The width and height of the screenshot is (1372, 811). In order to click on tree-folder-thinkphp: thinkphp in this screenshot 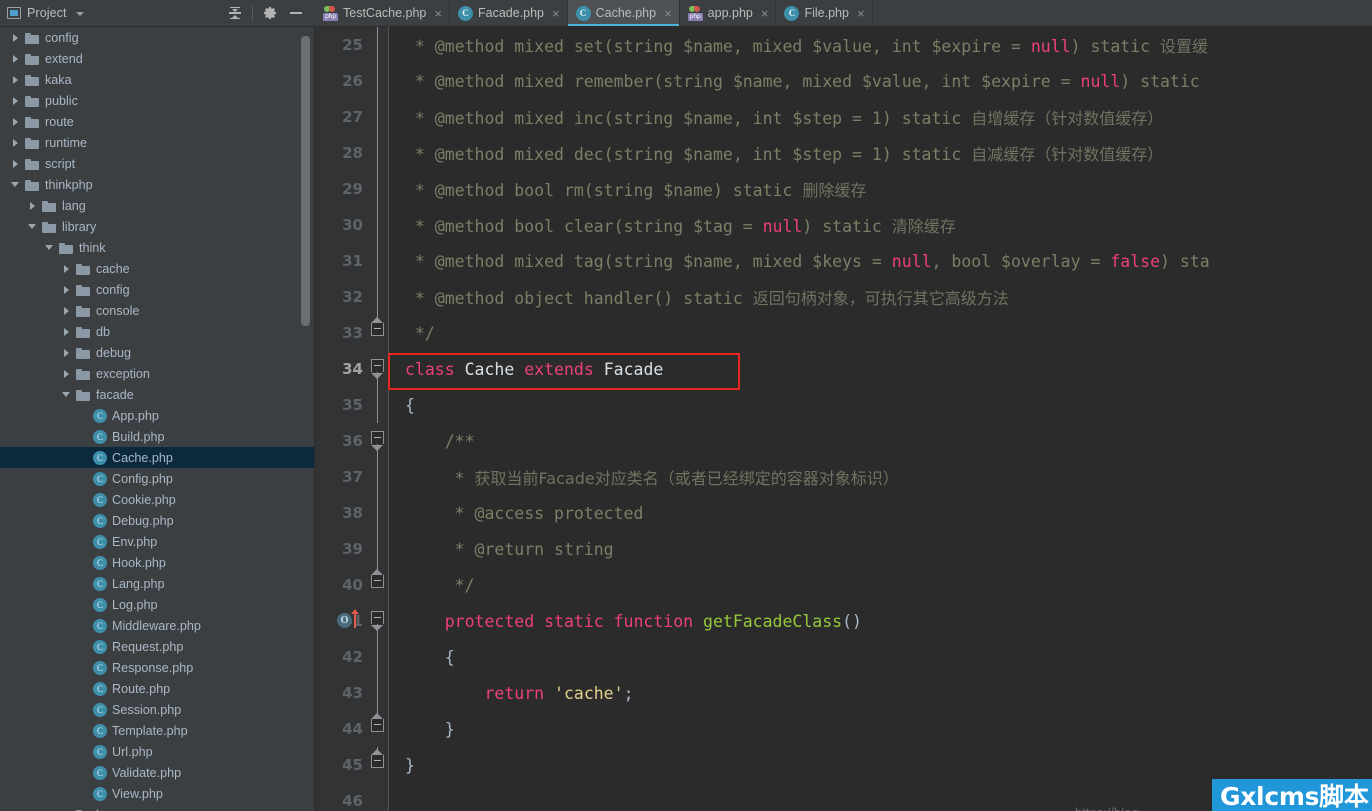, I will do `click(157, 184)`.